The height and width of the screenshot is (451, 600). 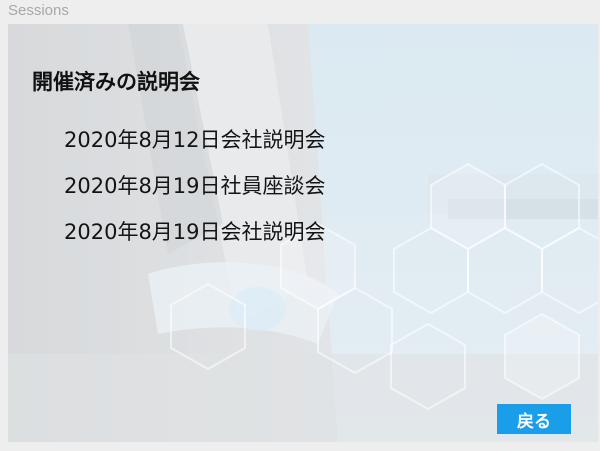 What do you see at coordinates (195, 237) in the screenshot?
I see `session-item: 2020年8月19日会社説明会` at bounding box center [195, 237].